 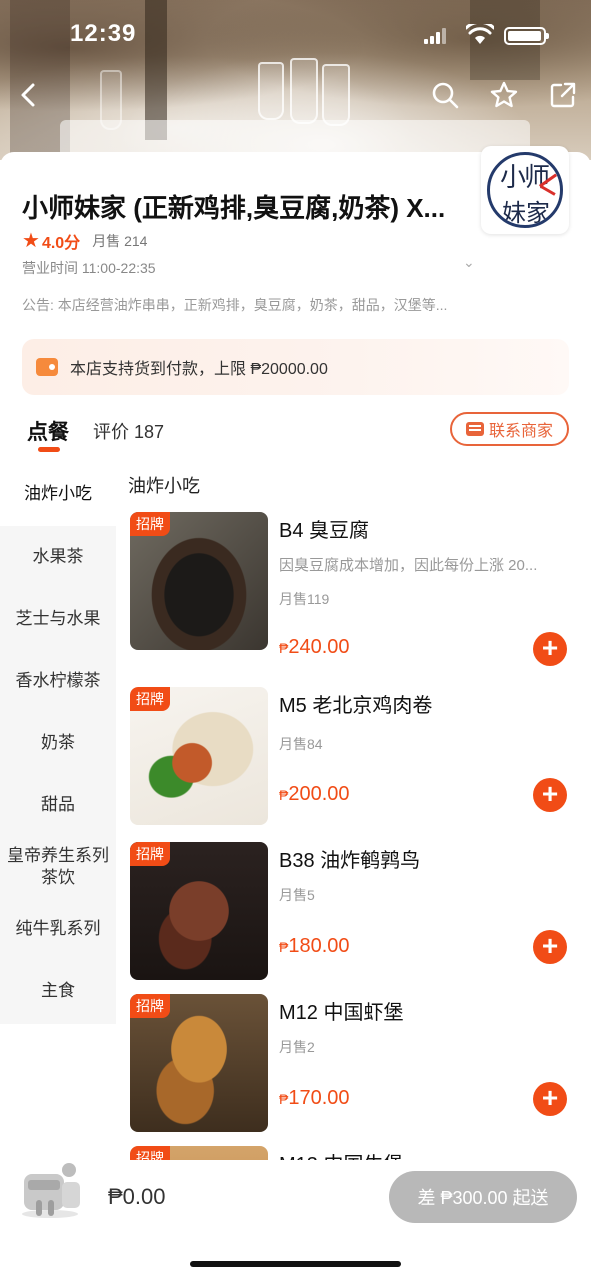 What do you see at coordinates (354, 912) in the screenshot?
I see `menu-item: 招牌 B38 油炸鹌鹑鸟 月售5 ₱180.00 +` at bounding box center [354, 912].